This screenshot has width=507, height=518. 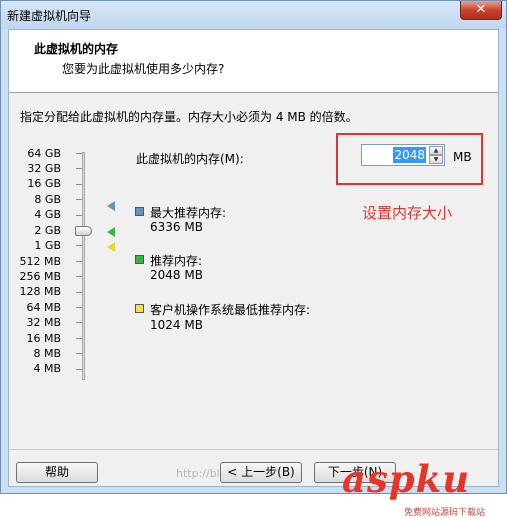 I want to click on scale-label: 16 MB, so click(x=43, y=338).